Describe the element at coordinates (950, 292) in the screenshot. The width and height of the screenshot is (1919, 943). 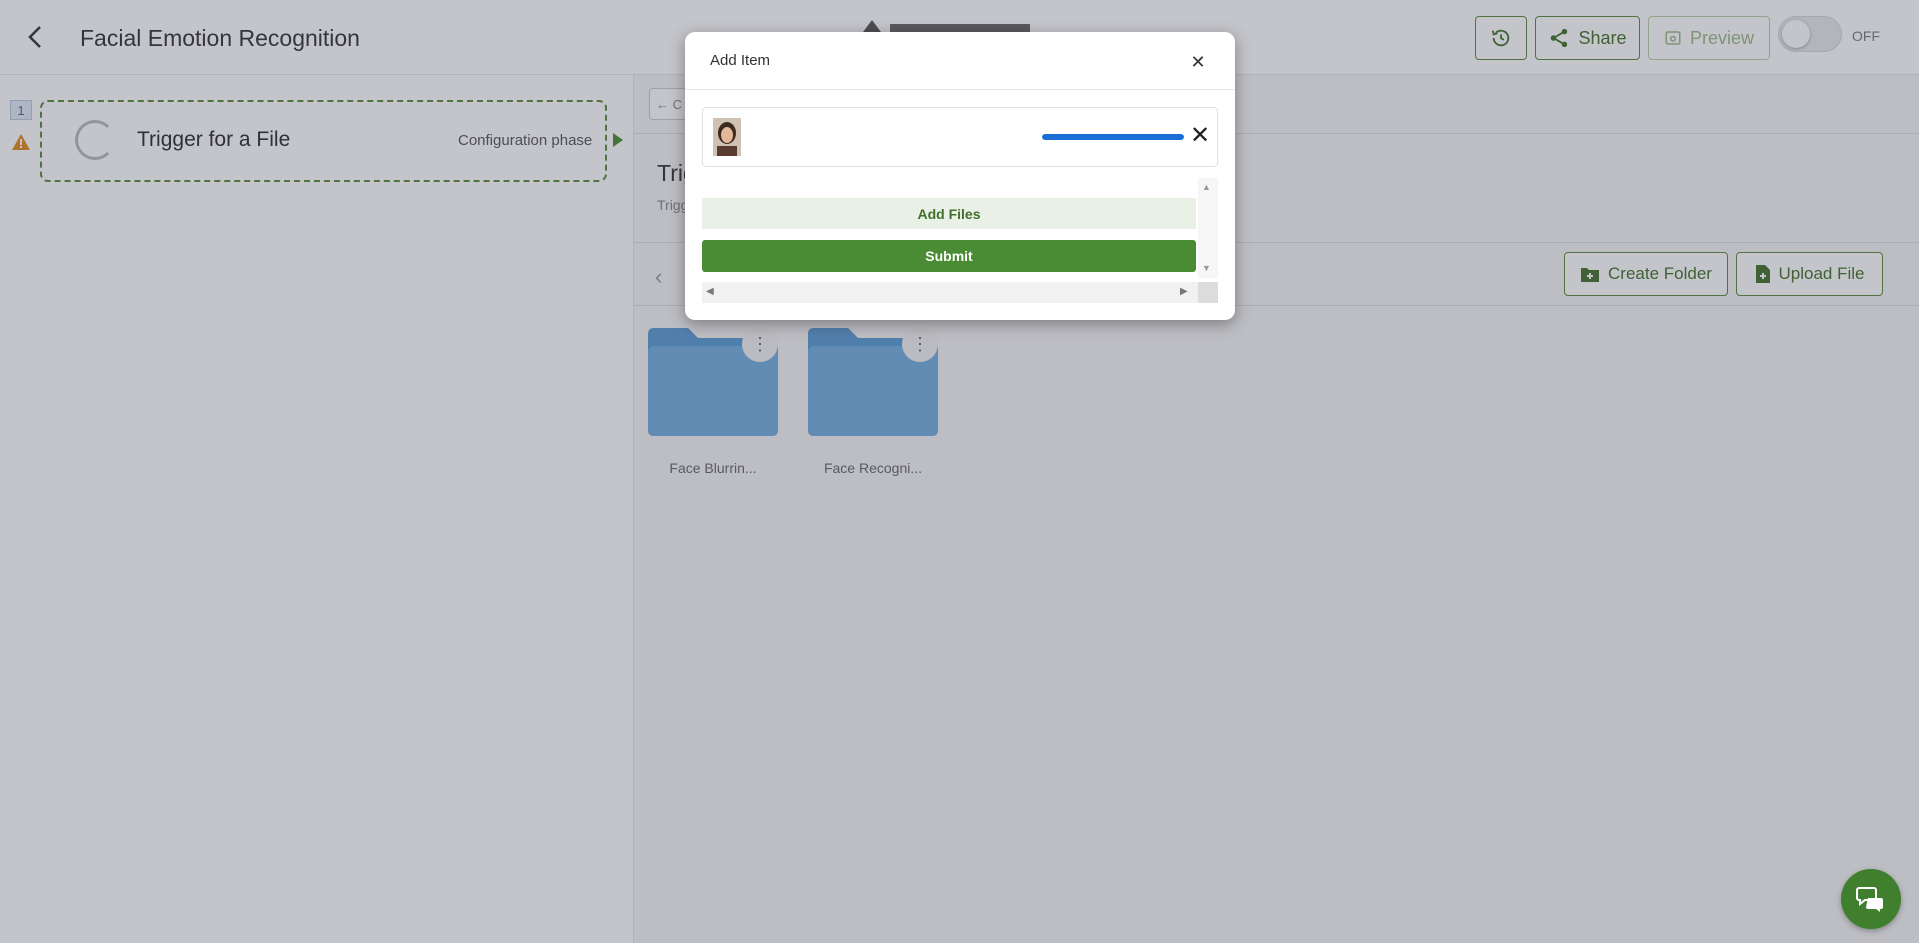
I see `horizontal-scrollbar` at that location.